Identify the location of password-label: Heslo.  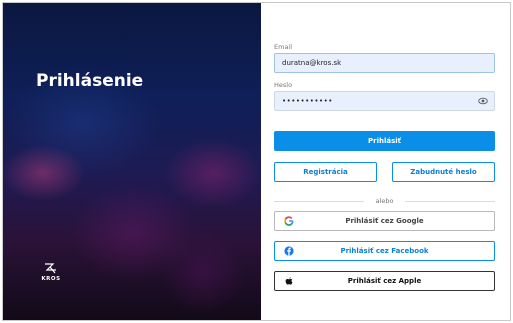
(283, 85).